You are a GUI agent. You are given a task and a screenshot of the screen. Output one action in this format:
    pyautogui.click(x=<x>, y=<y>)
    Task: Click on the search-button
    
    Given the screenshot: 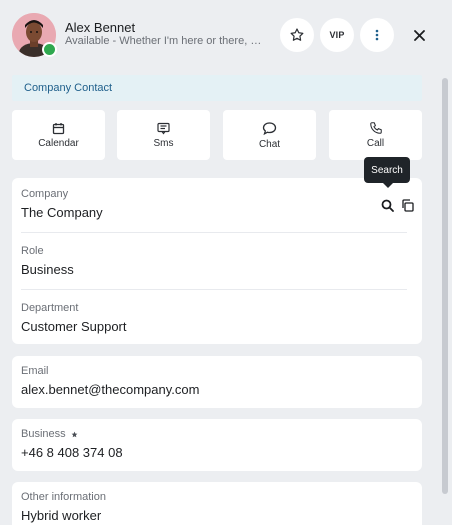 What is the action you would take?
    pyautogui.click(x=387, y=205)
    